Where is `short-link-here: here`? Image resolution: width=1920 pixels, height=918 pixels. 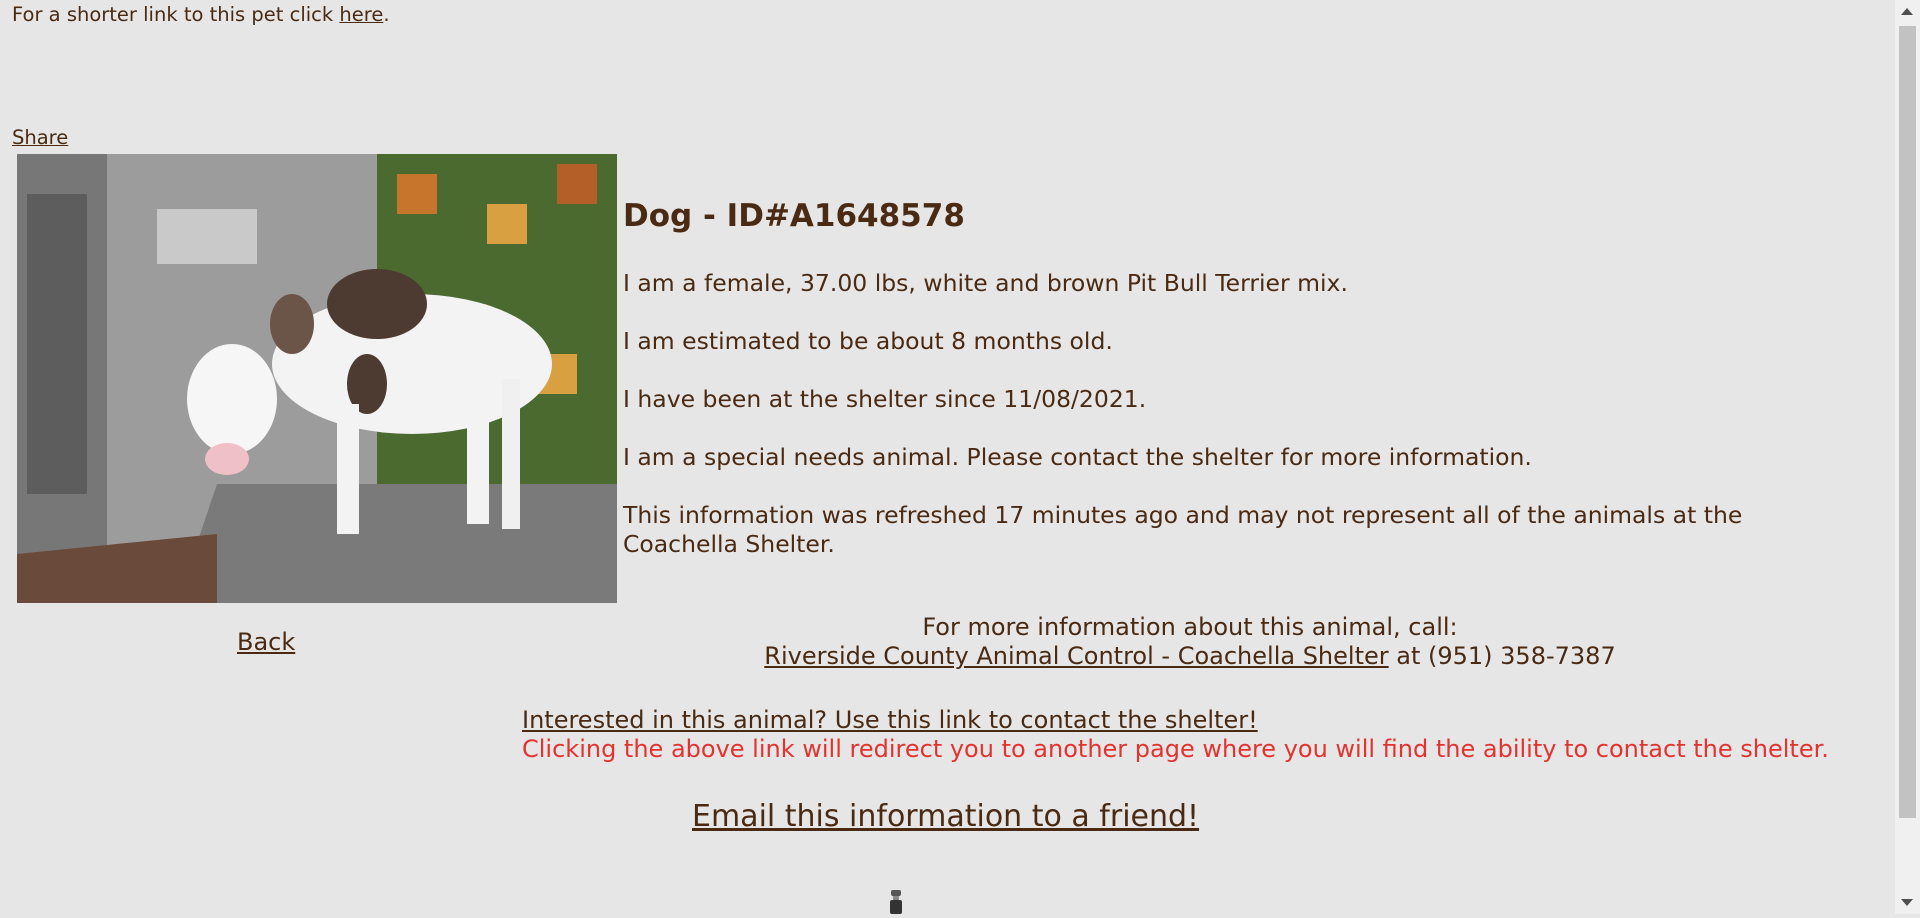 short-link-here: here is located at coordinates (361, 14).